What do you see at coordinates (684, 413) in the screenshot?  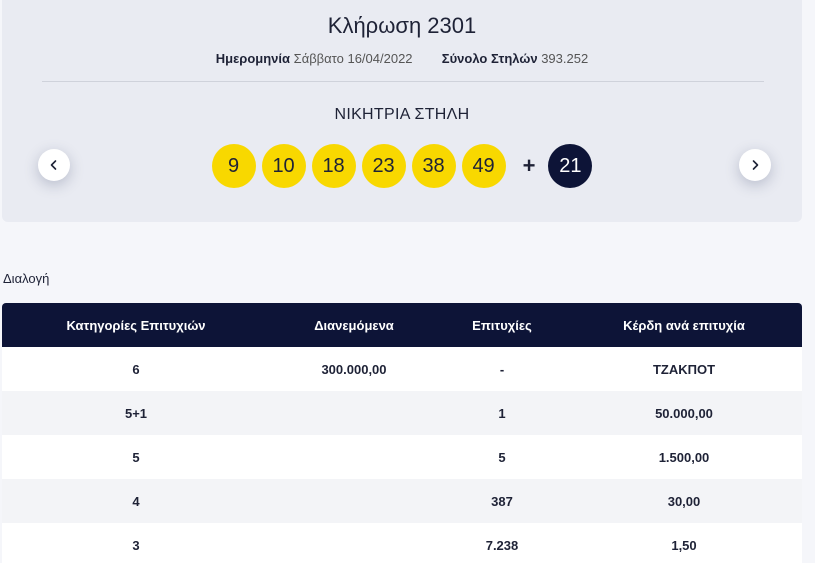 I see `cell-prize: 50.000,00` at bounding box center [684, 413].